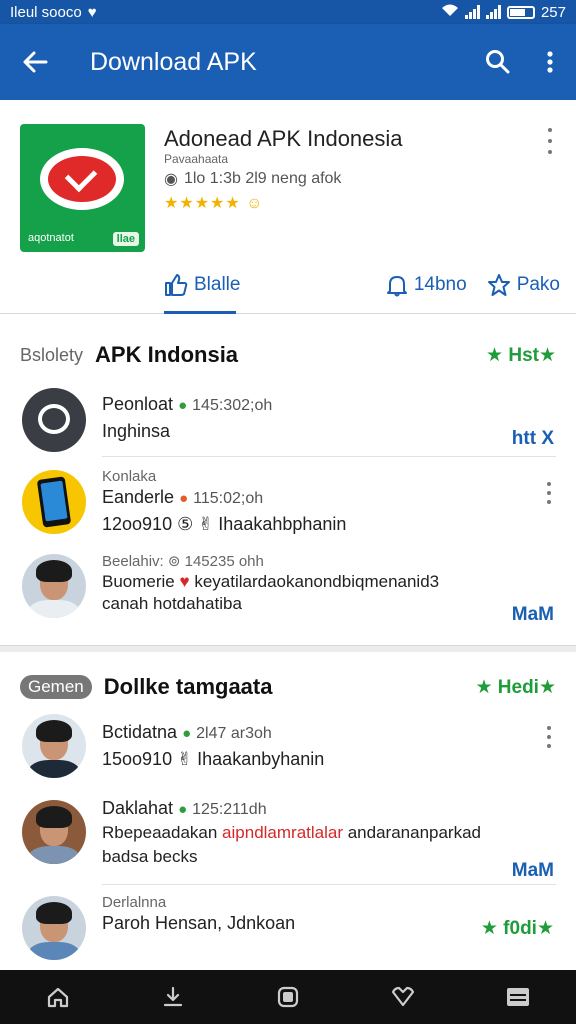  I want to click on rating-stars: ★★★★★, so click(202, 203).